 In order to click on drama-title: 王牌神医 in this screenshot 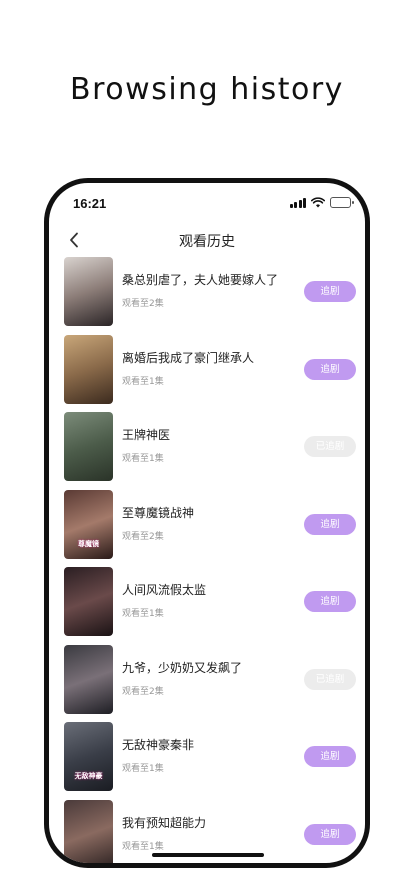, I will do `click(146, 434)`.